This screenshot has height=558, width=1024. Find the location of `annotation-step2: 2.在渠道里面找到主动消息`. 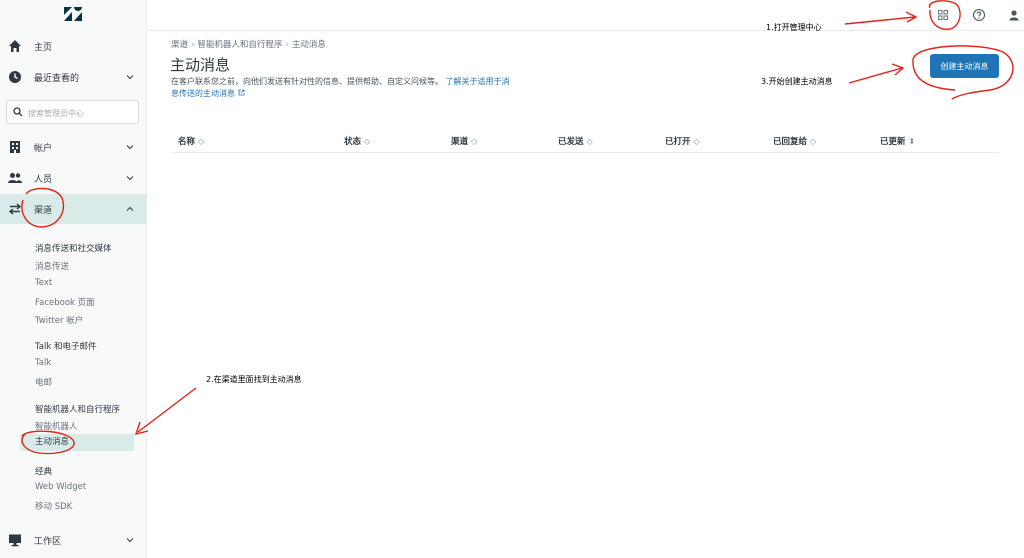

annotation-step2: 2.在渠道里面找到主动消息 is located at coordinates (254, 379).